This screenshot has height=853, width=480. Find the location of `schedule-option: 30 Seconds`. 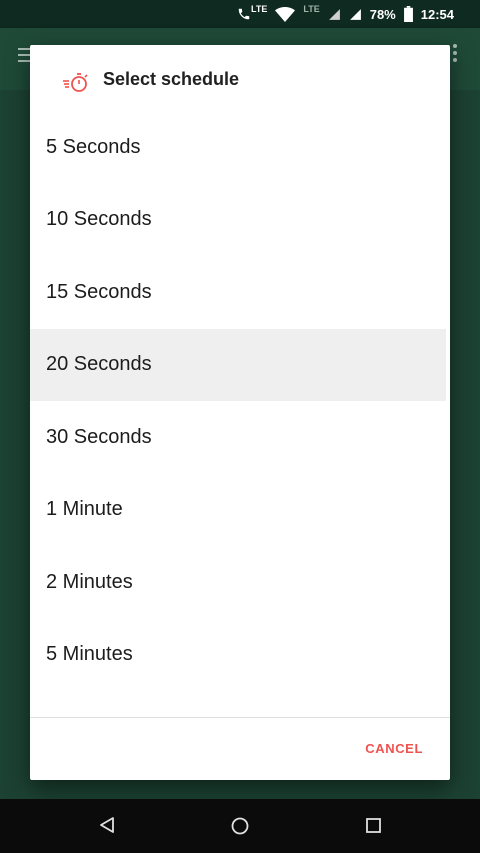

schedule-option: 30 Seconds is located at coordinates (238, 437).